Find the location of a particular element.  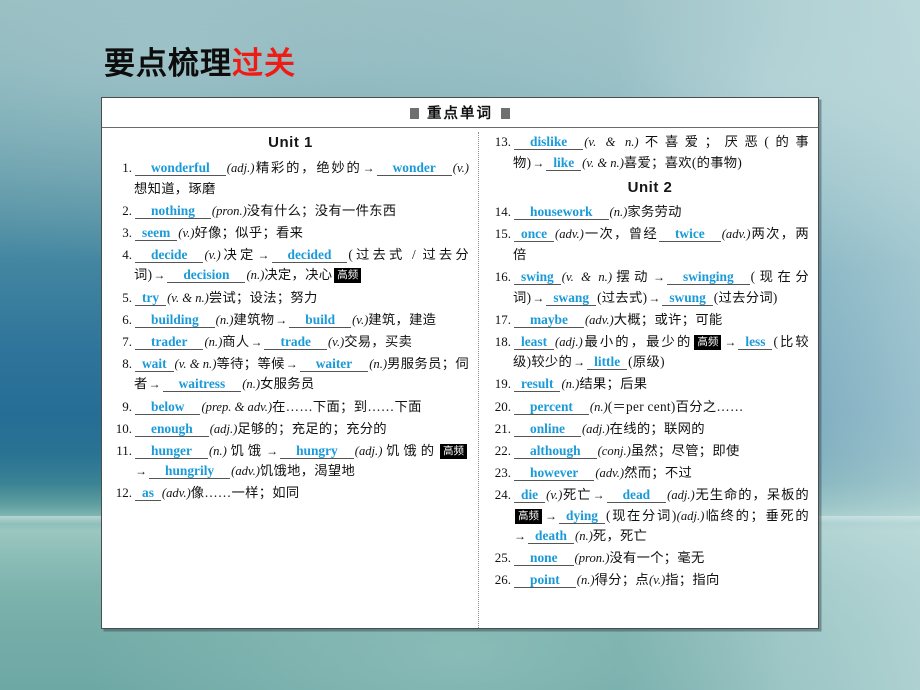

answer-blank: like is located at coordinates (564, 162).